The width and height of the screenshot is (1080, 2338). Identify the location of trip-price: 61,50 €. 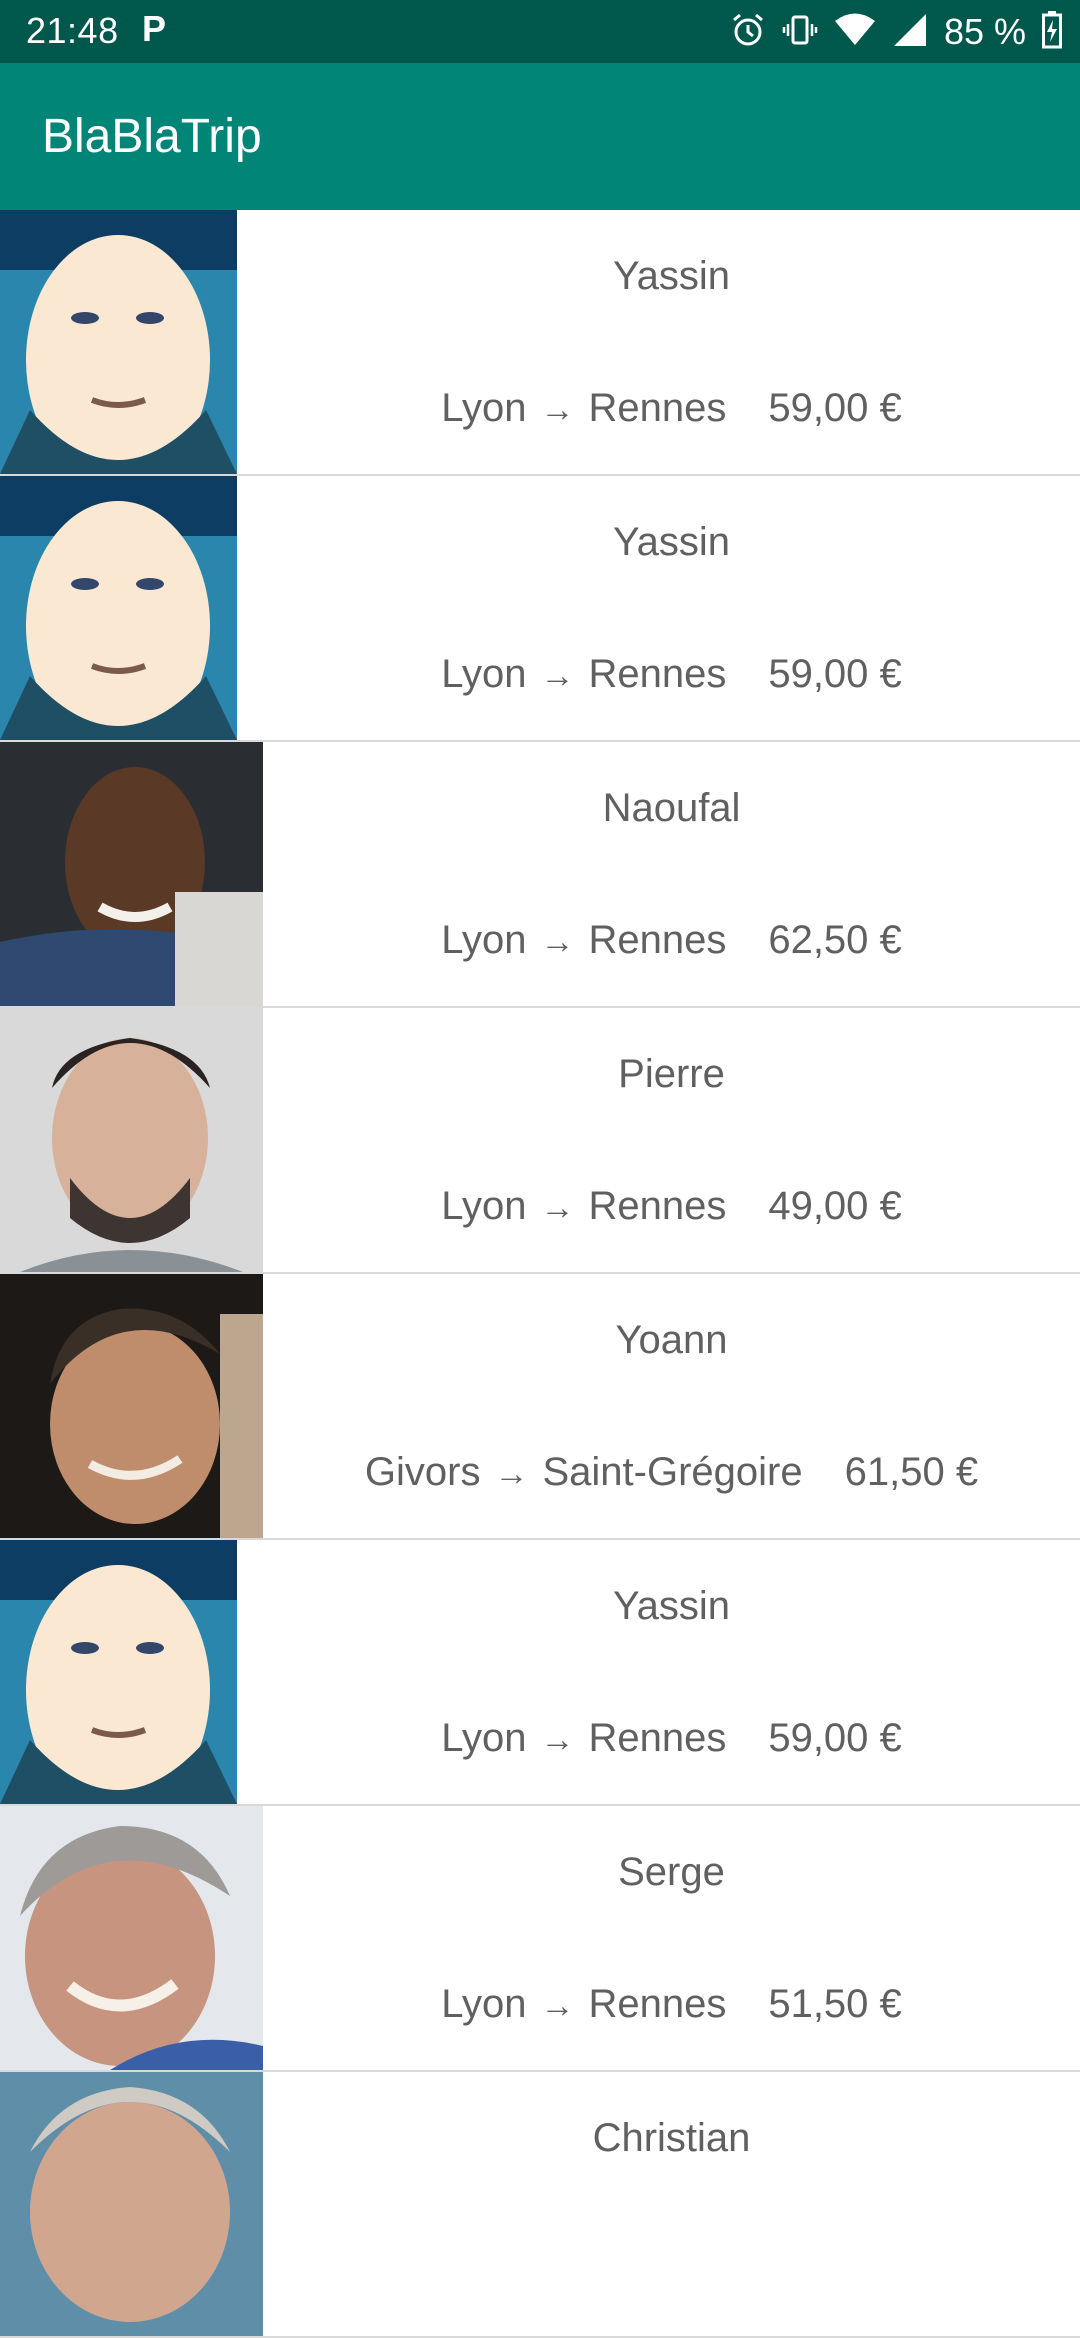
(911, 1472).